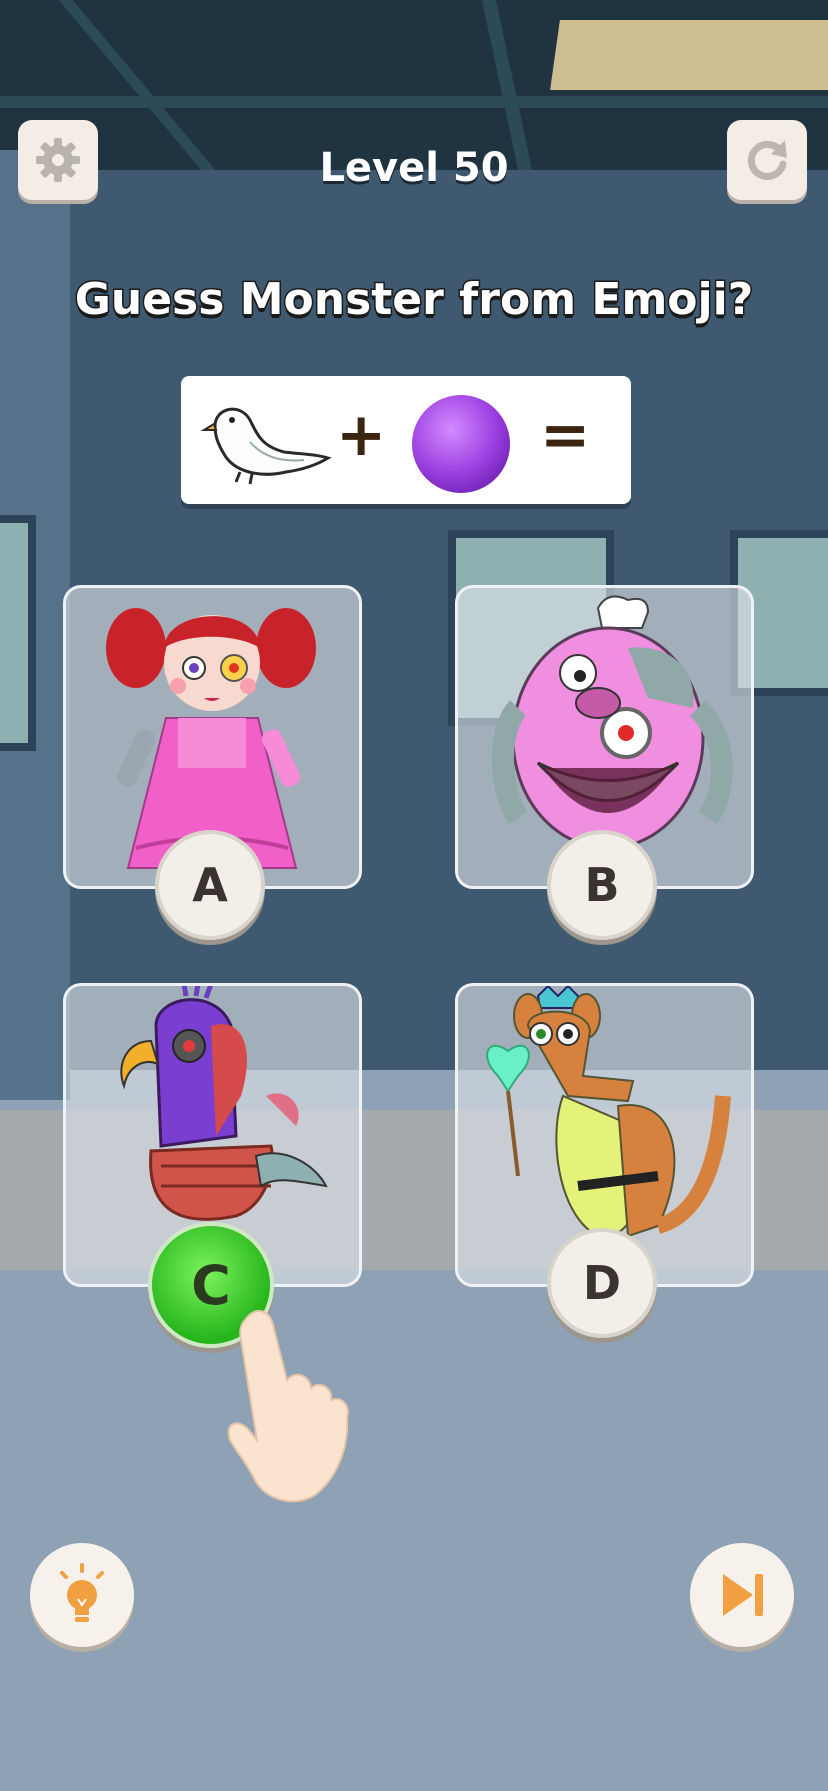  What do you see at coordinates (413, 300) in the screenshot?
I see `question-title: Guess Monster from Emoji?` at bounding box center [413, 300].